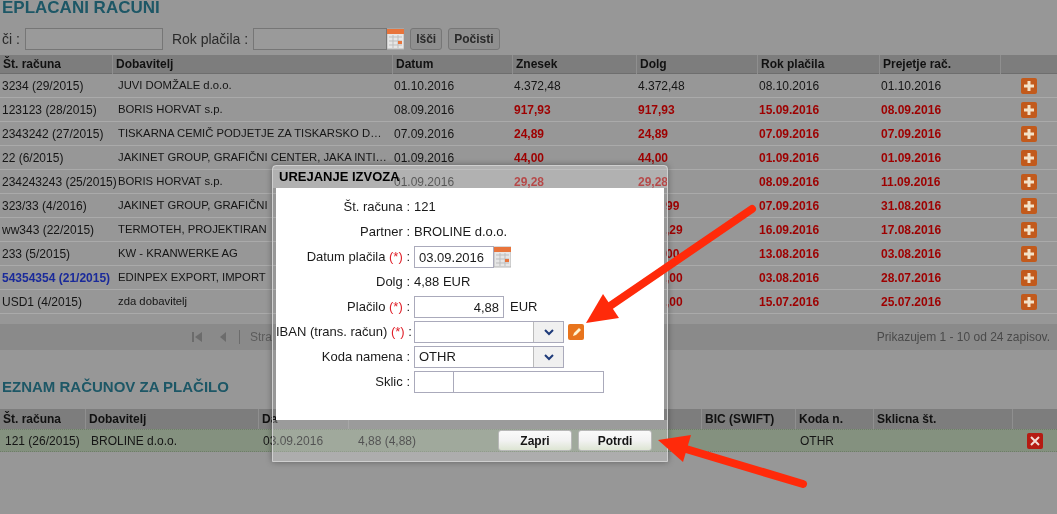 Image resolution: width=1057 pixels, height=514 pixels. Describe the element at coordinates (56, 277) in the screenshot. I see `table-cell: 54354354 (21/2015)` at that location.